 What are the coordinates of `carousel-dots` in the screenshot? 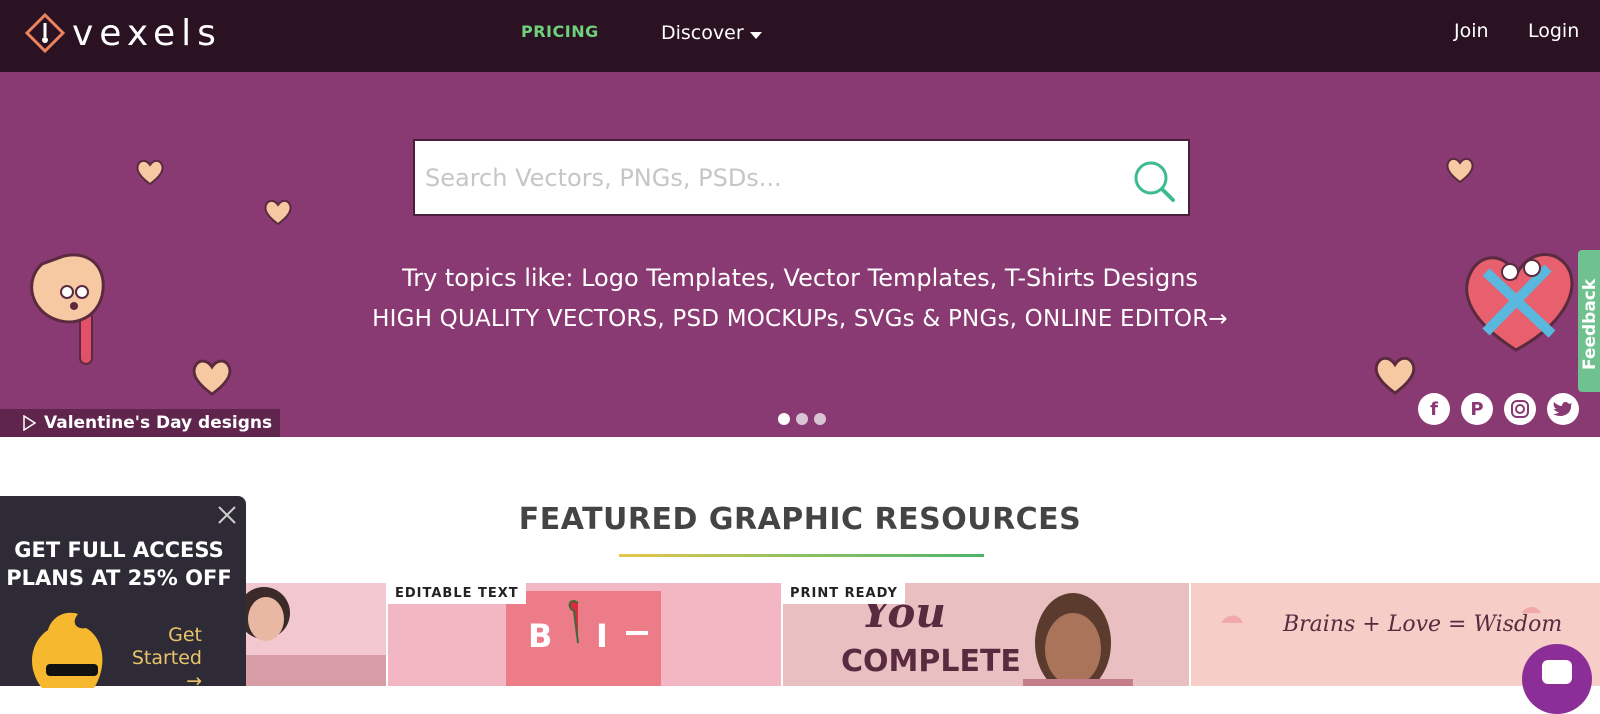 It's located at (802, 419).